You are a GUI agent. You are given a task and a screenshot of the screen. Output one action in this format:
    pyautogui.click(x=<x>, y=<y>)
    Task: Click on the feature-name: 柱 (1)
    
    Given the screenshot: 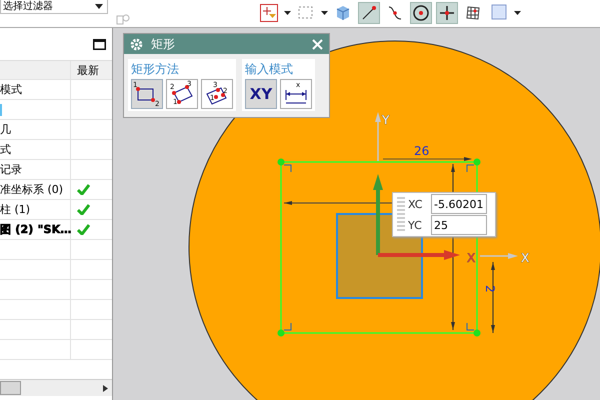 What is the action you would take?
    pyautogui.click(x=15, y=209)
    